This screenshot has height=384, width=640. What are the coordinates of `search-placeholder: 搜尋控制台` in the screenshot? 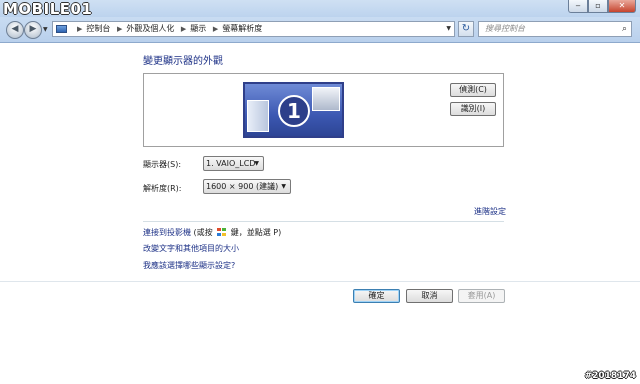 It's located at (505, 28).